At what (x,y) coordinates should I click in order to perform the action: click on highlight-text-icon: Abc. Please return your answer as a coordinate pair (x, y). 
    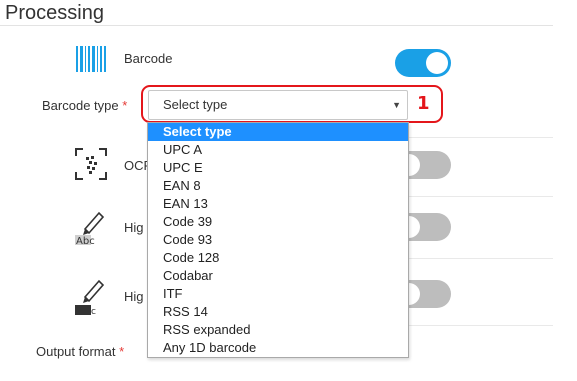
    Looking at the image, I should click on (90, 228).